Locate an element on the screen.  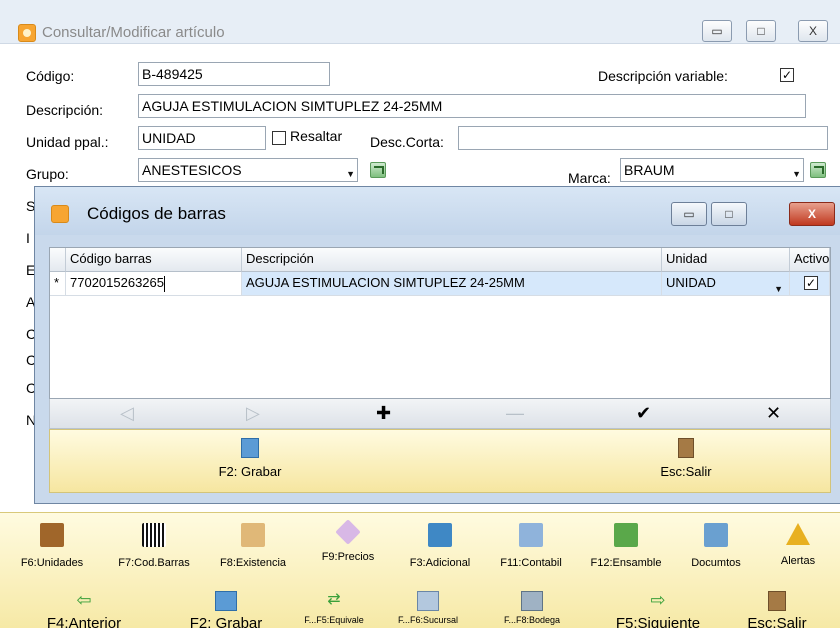
dialog-close-button: X is located at coordinates (812, 214).